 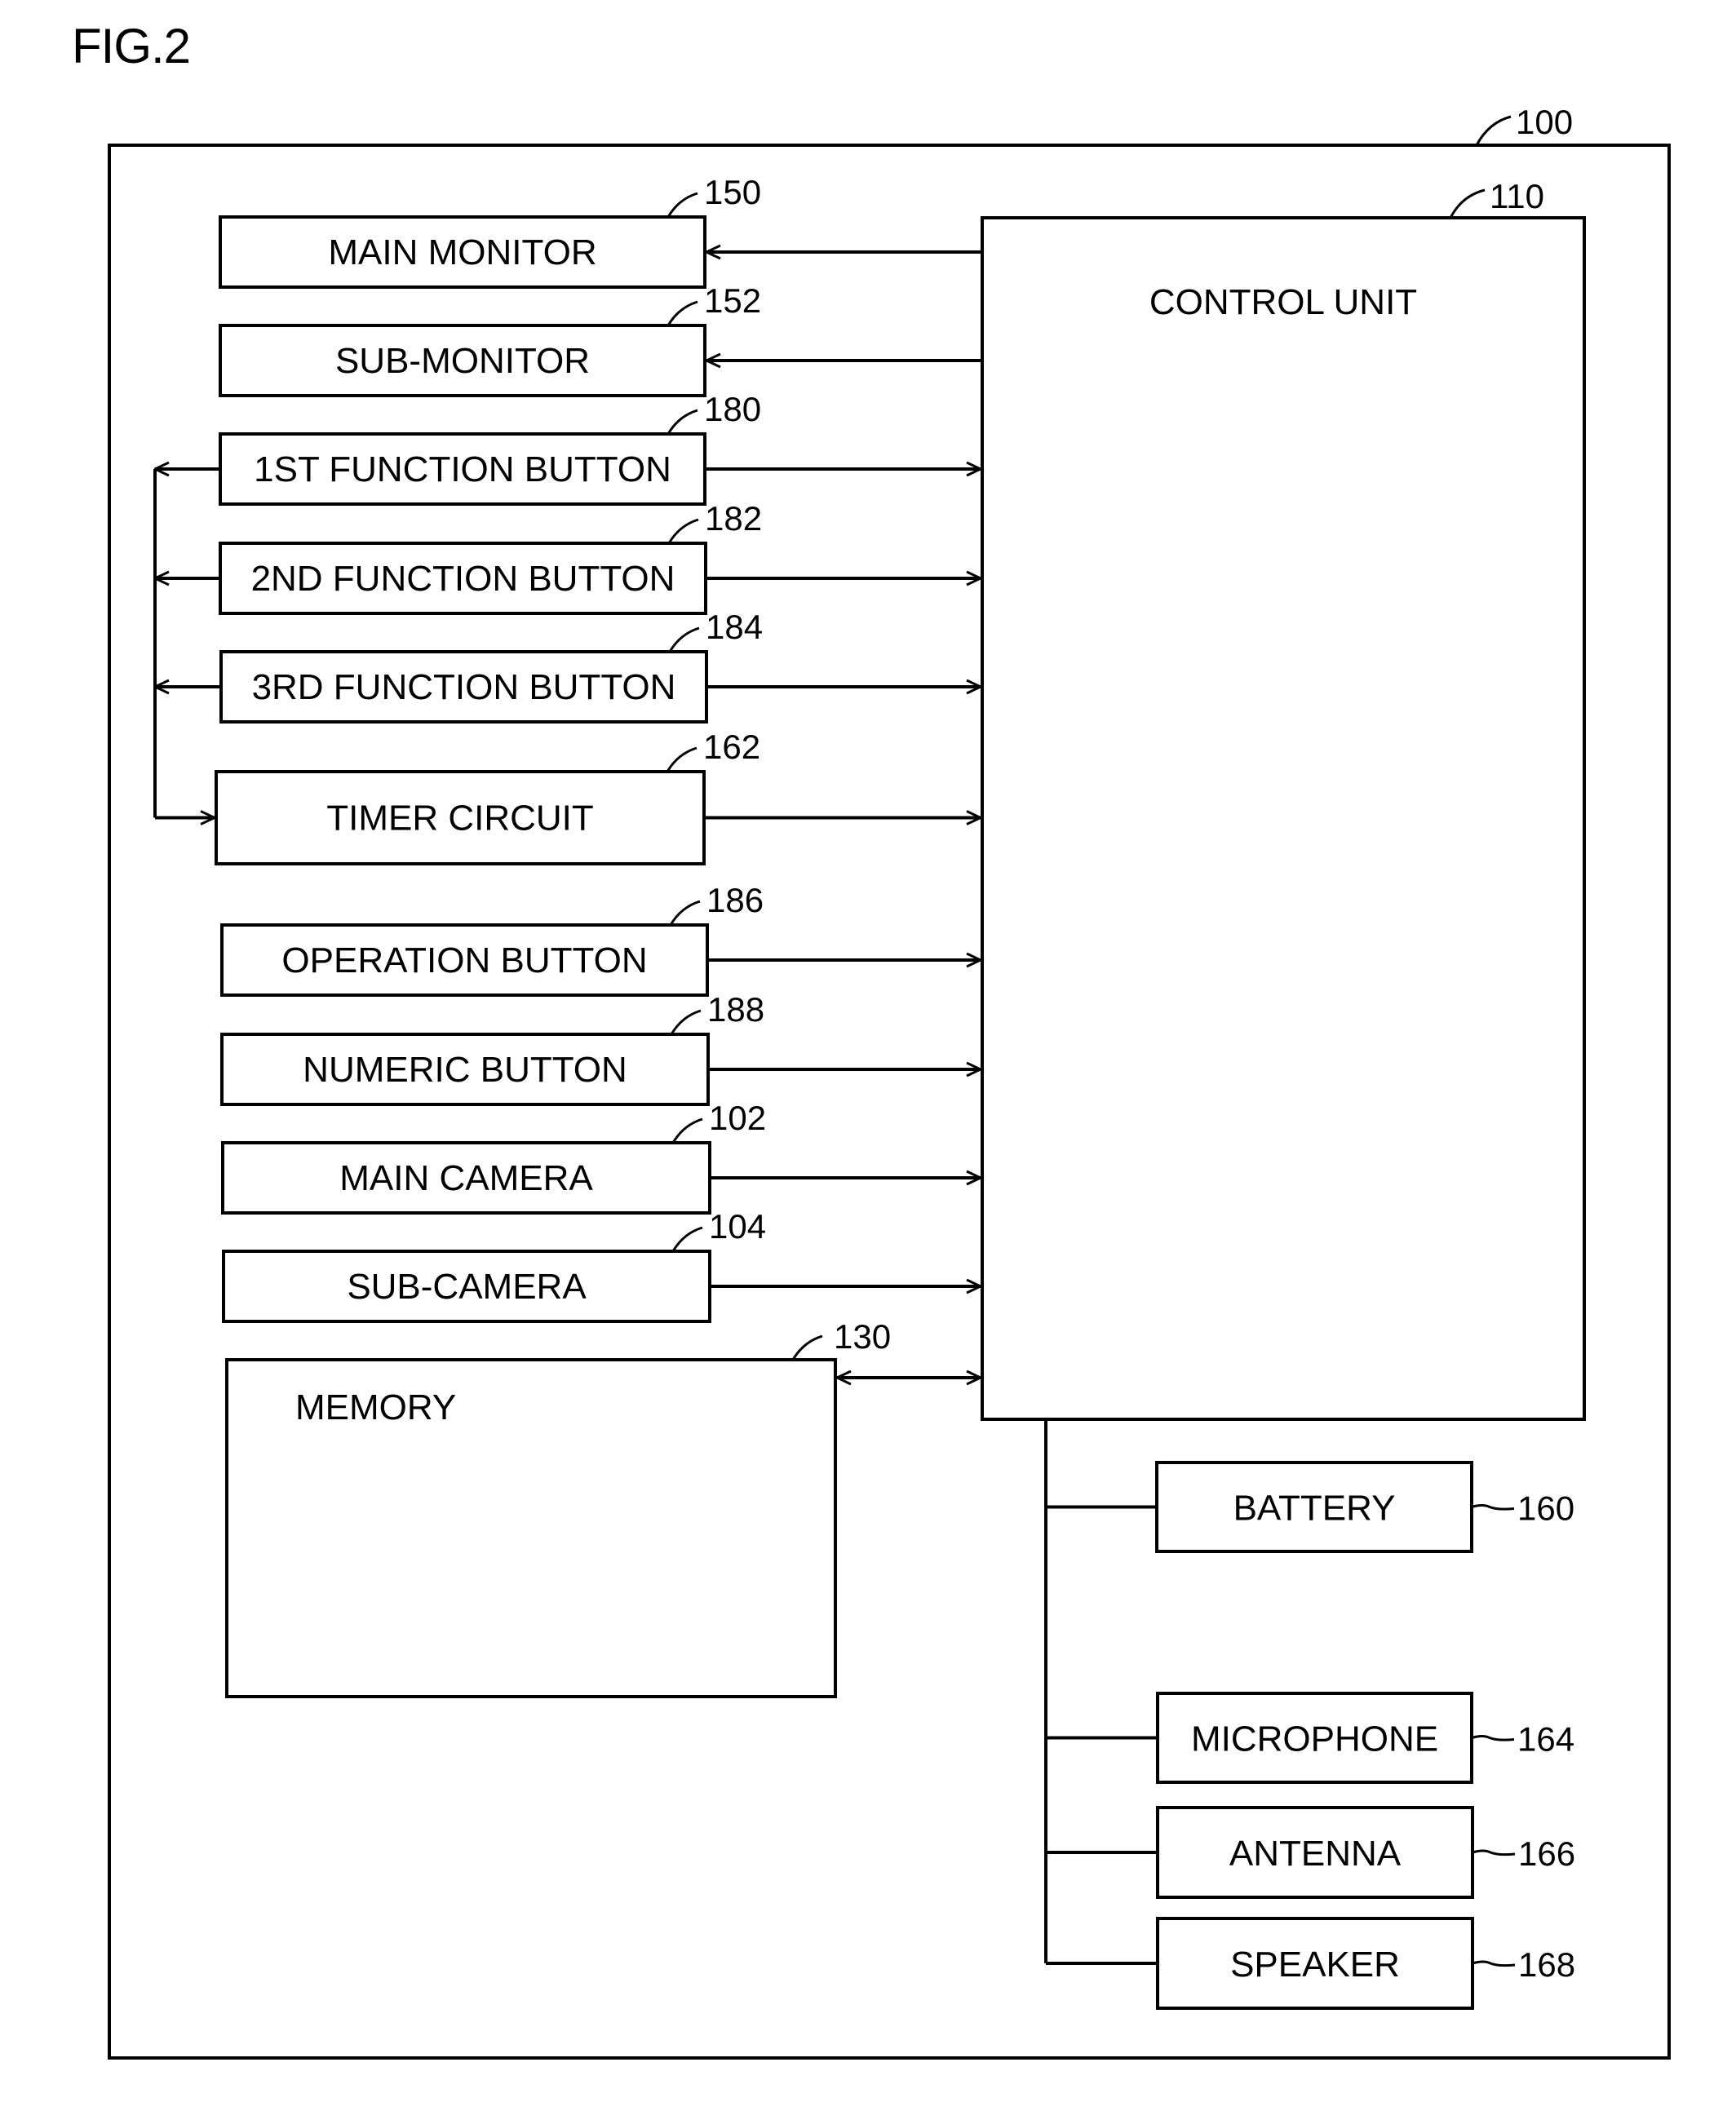 What do you see at coordinates (732, 301) in the screenshot?
I see `sub-monitor-ref: 152` at bounding box center [732, 301].